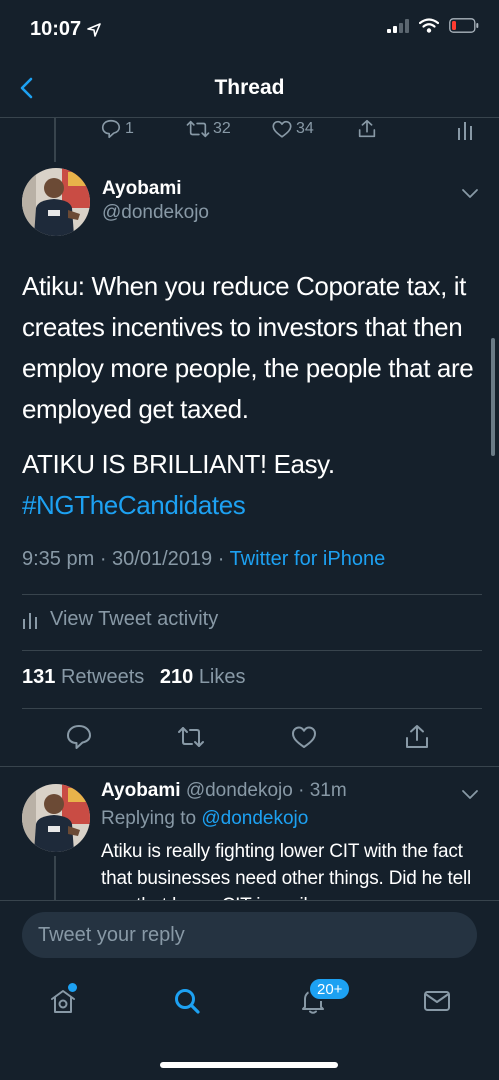  I want to click on prev-reply-action: 1, so click(117, 129).